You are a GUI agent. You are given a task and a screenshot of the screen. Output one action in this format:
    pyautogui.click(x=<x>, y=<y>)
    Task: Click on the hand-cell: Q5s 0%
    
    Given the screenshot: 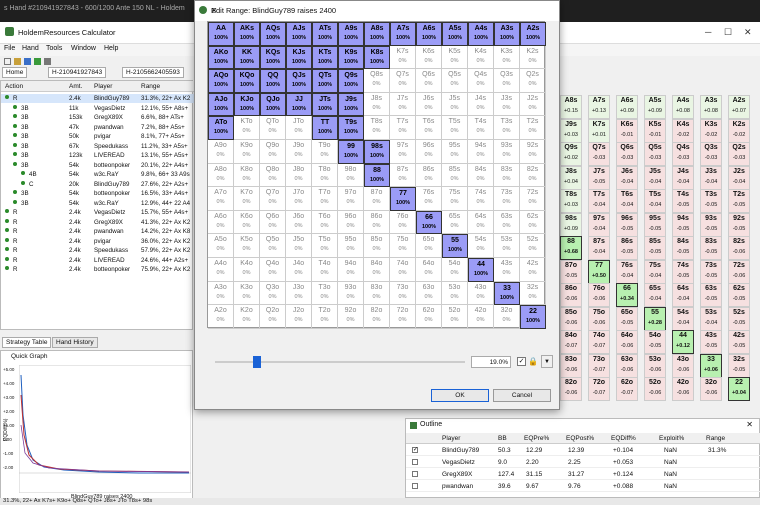 What is the action you would take?
    pyautogui.click(x=455, y=81)
    